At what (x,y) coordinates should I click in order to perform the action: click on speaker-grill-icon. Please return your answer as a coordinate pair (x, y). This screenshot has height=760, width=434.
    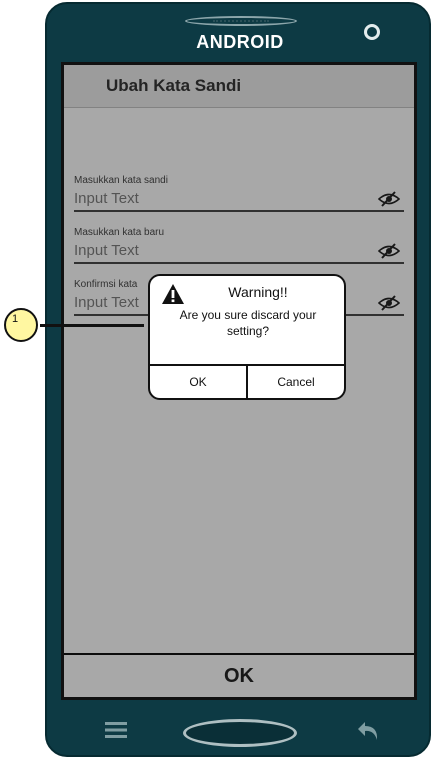
    Looking at the image, I should click on (241, 21).